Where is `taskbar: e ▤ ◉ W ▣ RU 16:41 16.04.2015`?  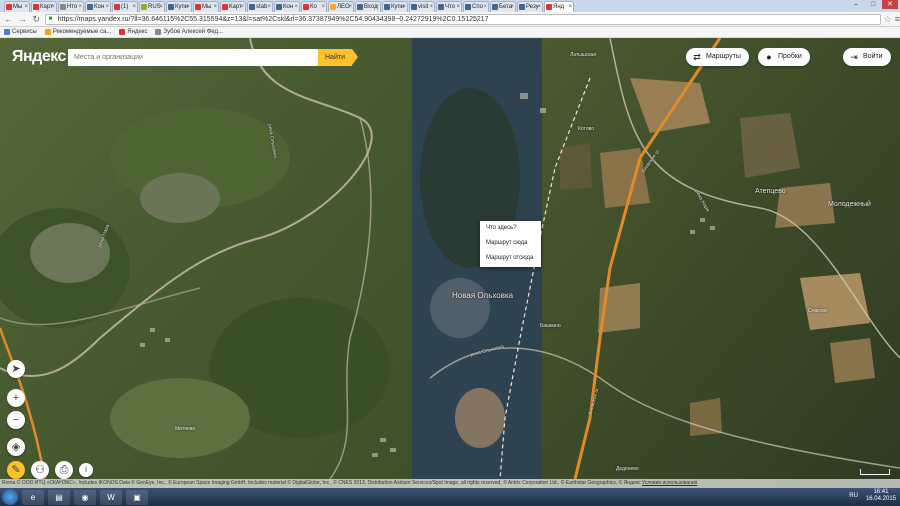
taskbar: e ▤ ◉ W ▣ RU 16:41 16.04.2015 is located at coordinates (450, 497).